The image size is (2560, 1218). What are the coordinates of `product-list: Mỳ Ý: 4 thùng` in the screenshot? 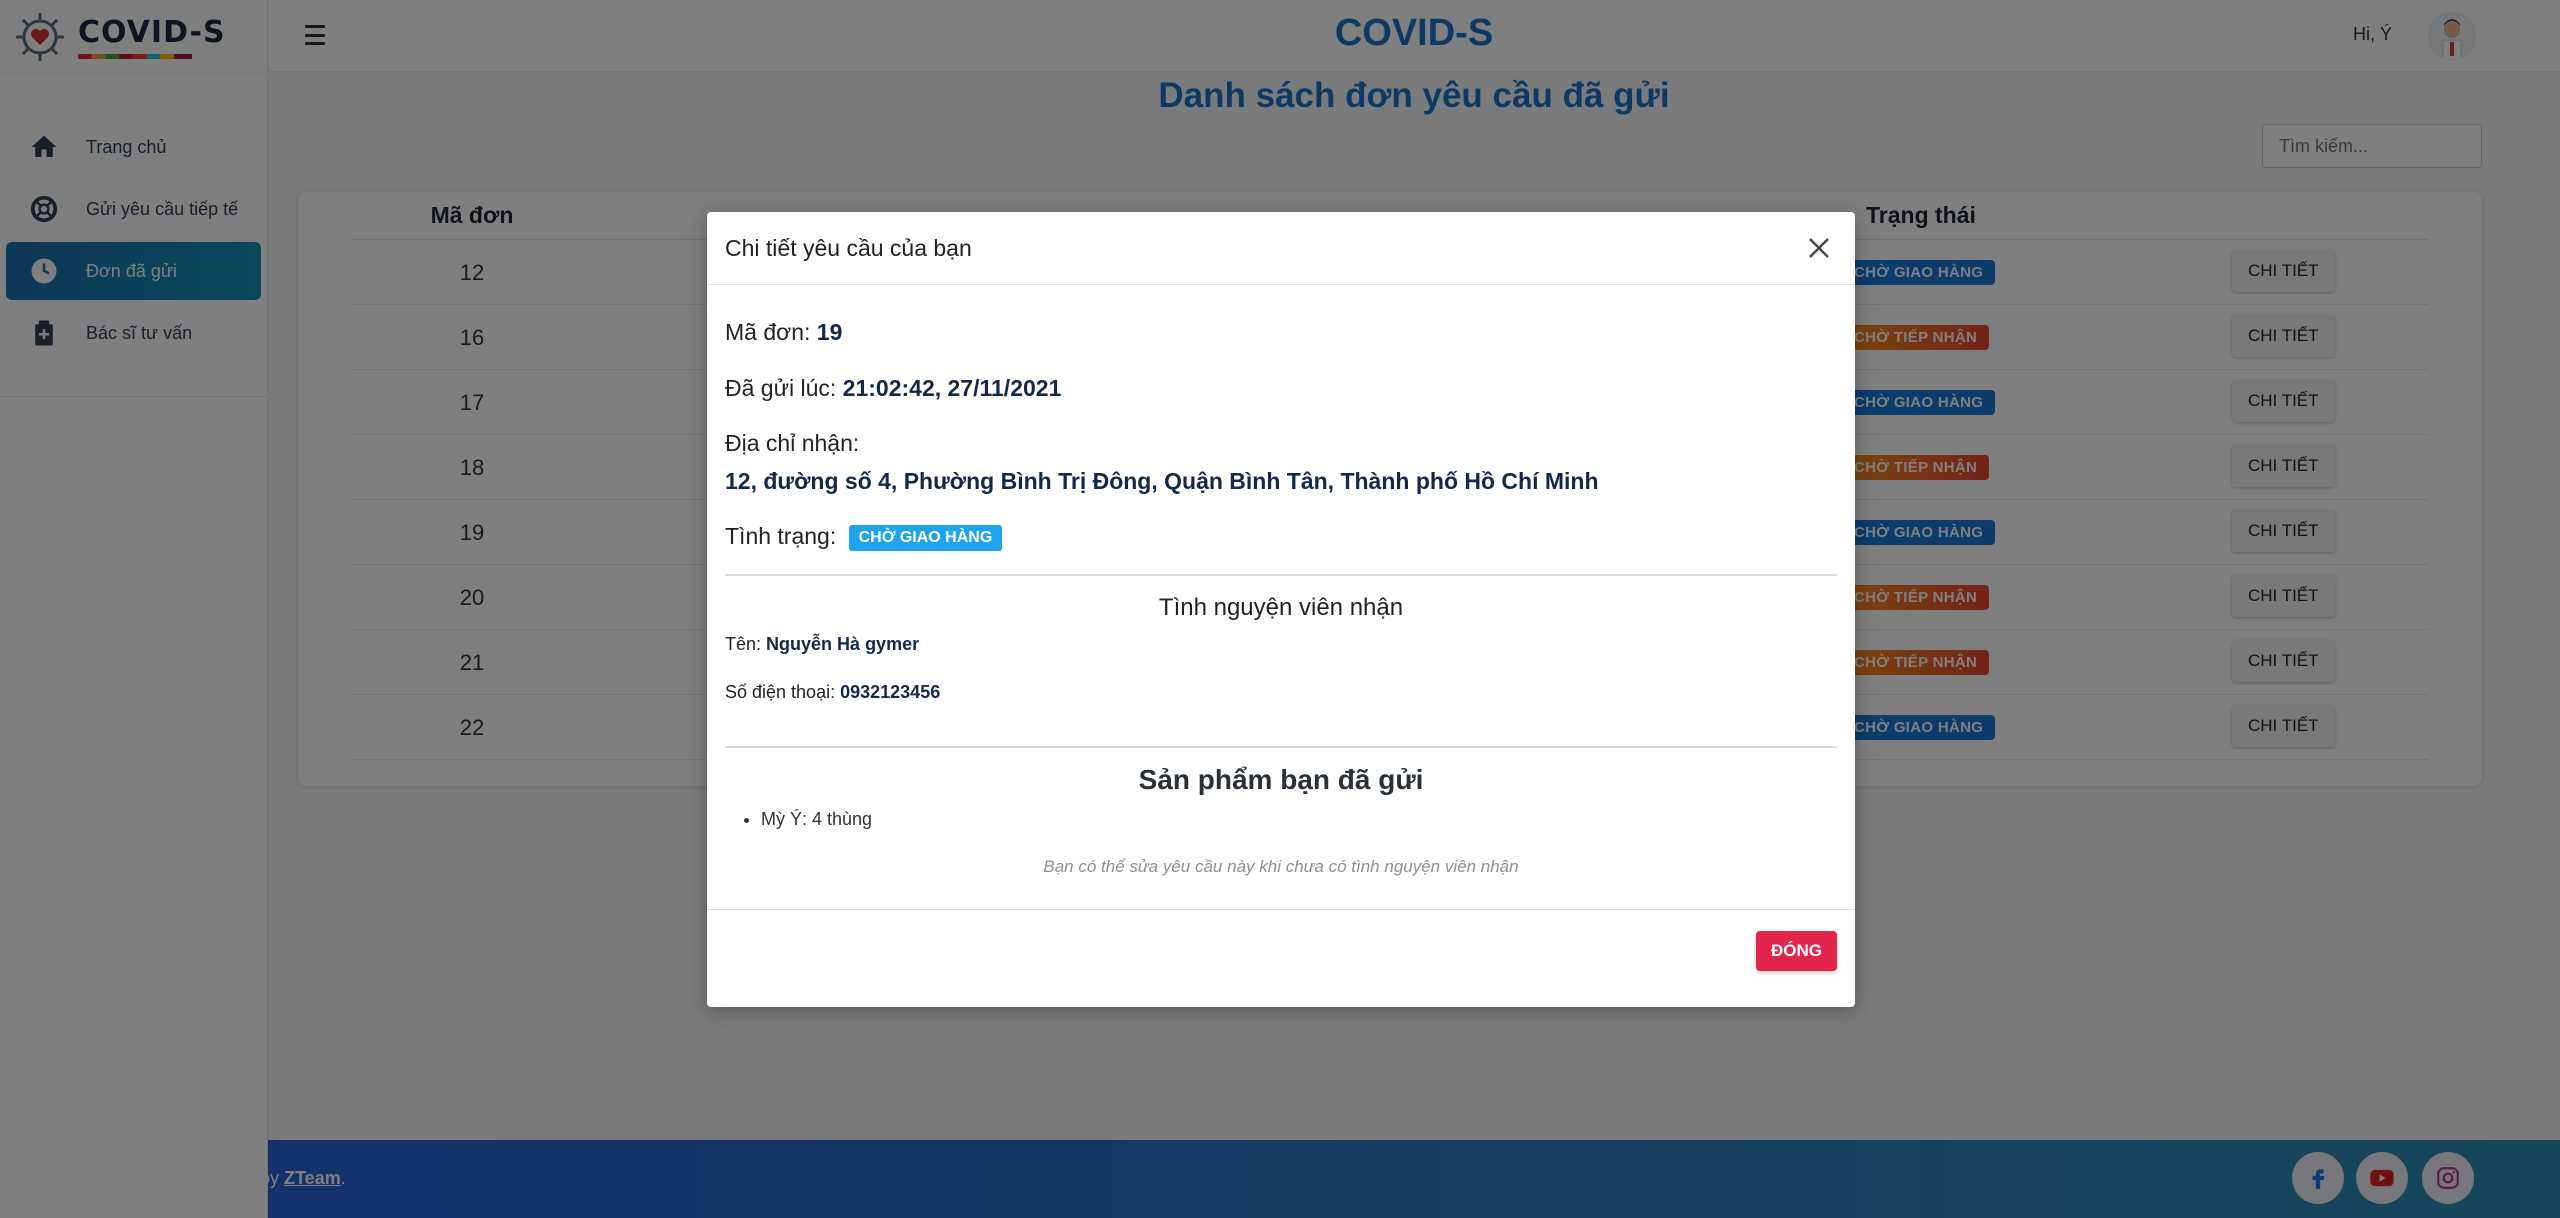 It's located at (816, 819).